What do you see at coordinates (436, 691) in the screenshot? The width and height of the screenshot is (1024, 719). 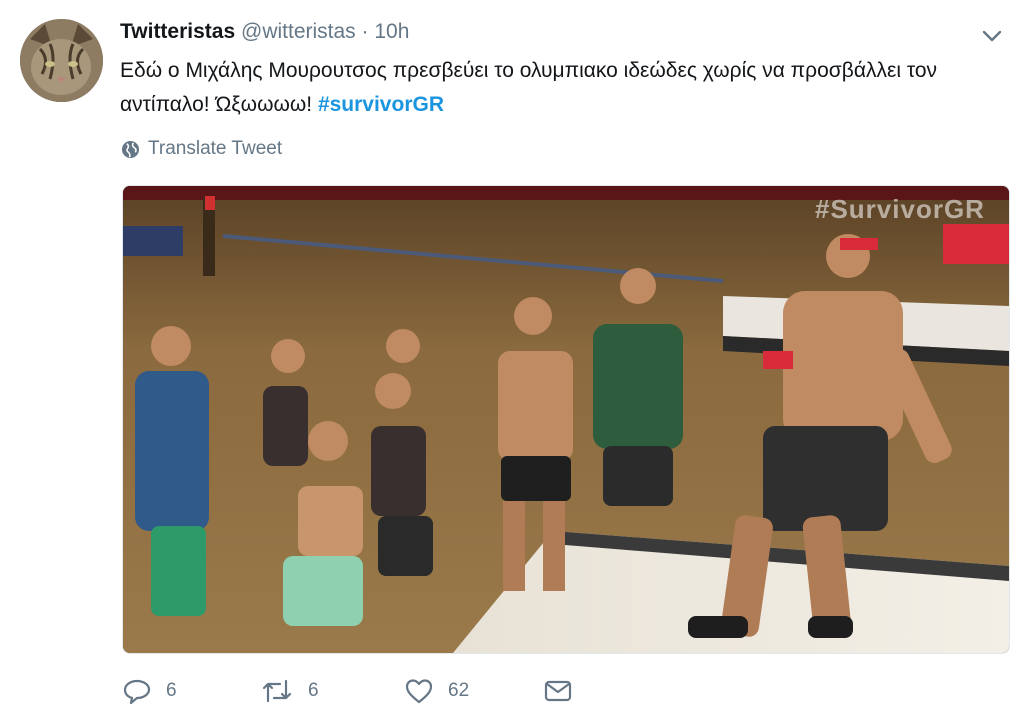 I see `like-button: 62` at bounding box center [436, 691].